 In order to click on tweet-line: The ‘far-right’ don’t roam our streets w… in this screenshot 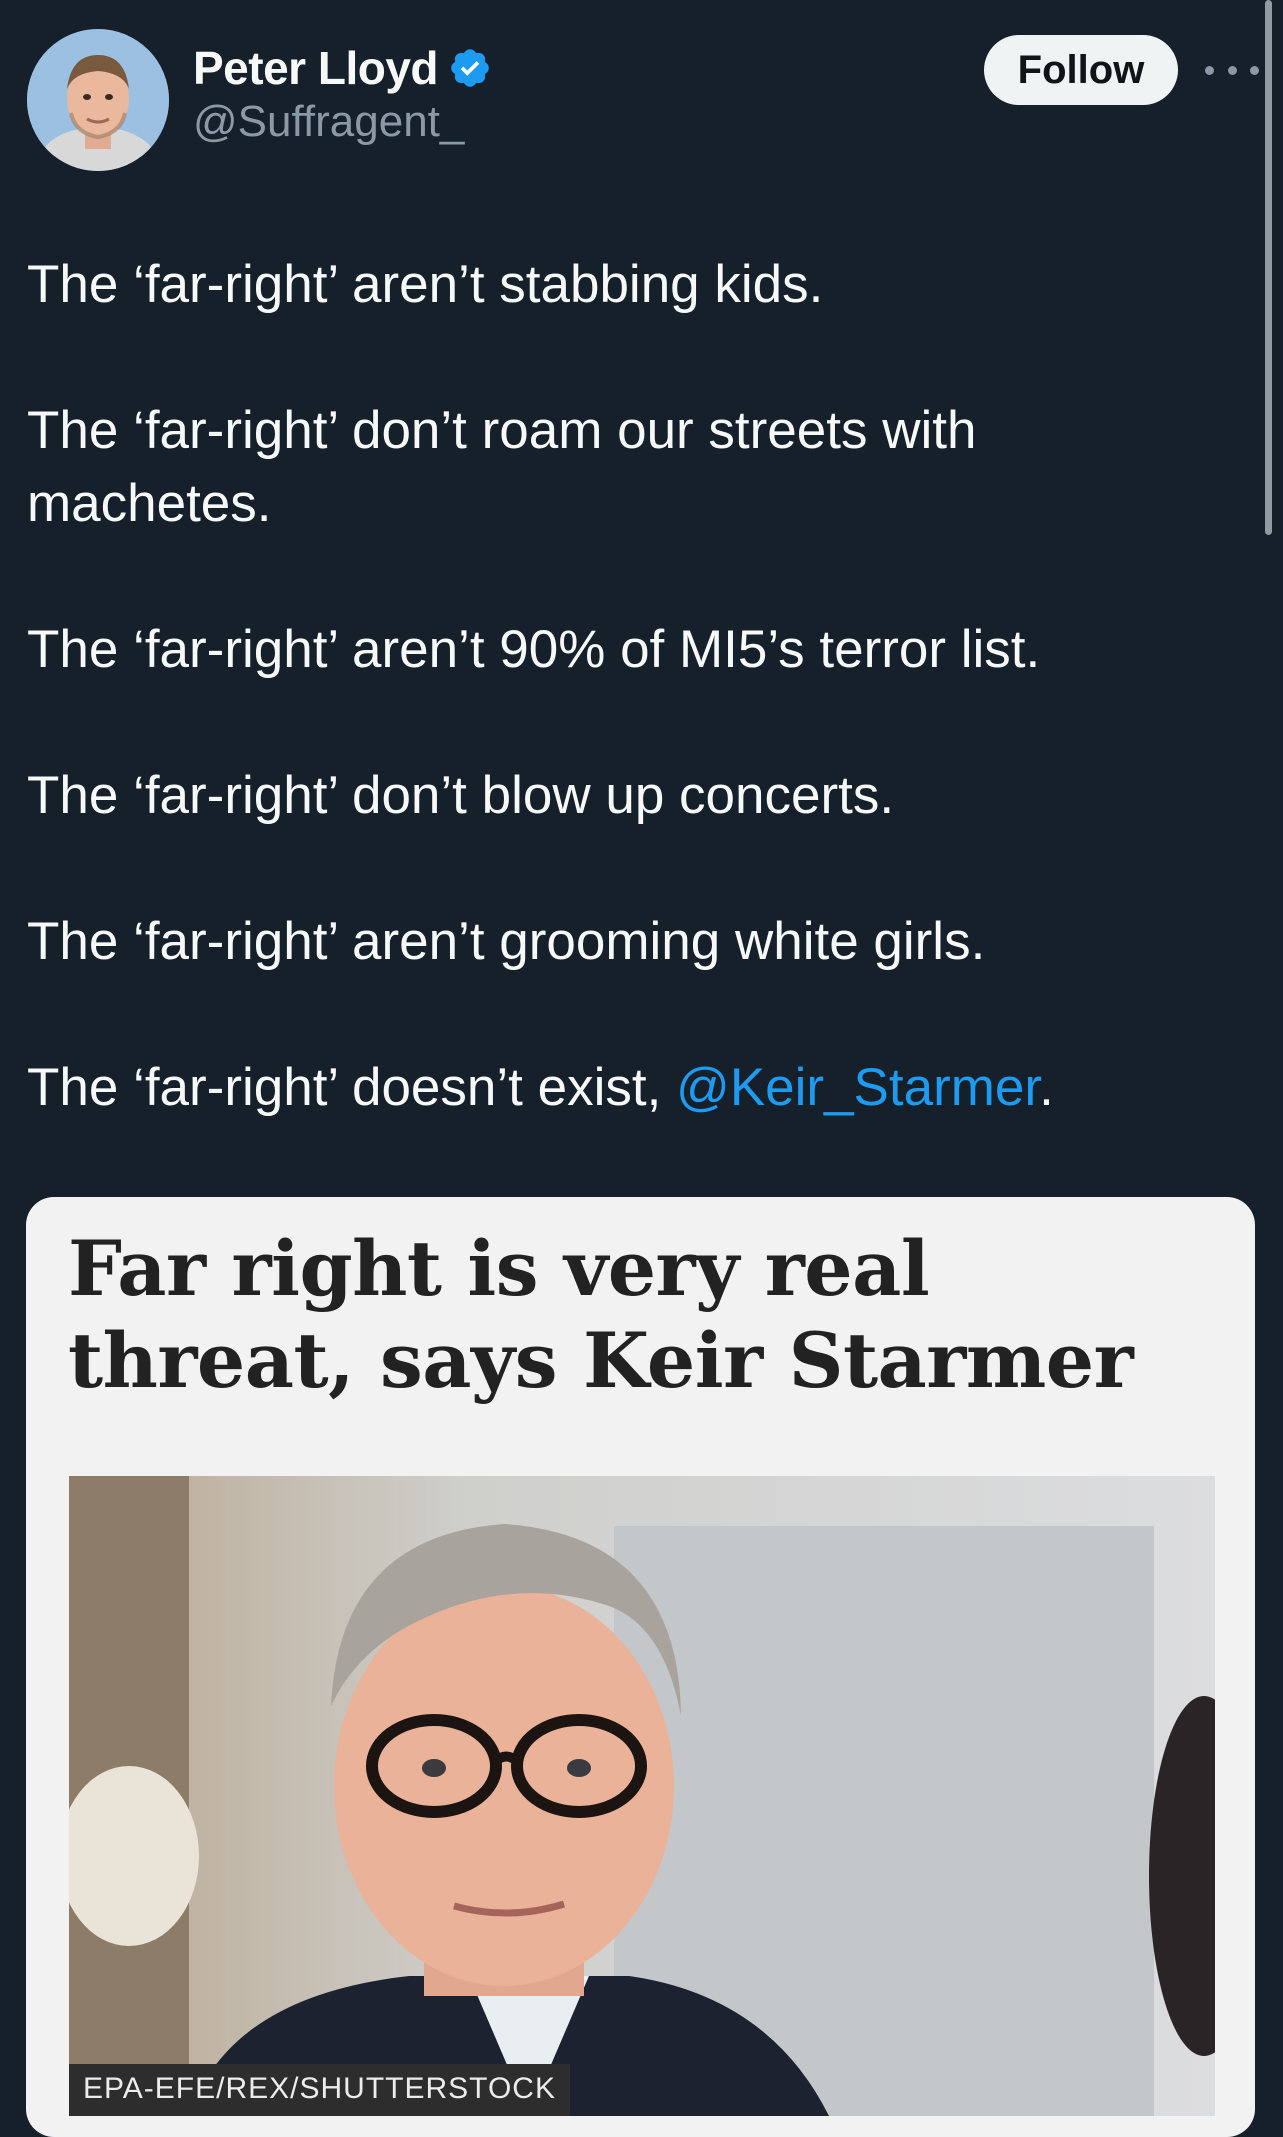, I will do `click(502, 467)`.